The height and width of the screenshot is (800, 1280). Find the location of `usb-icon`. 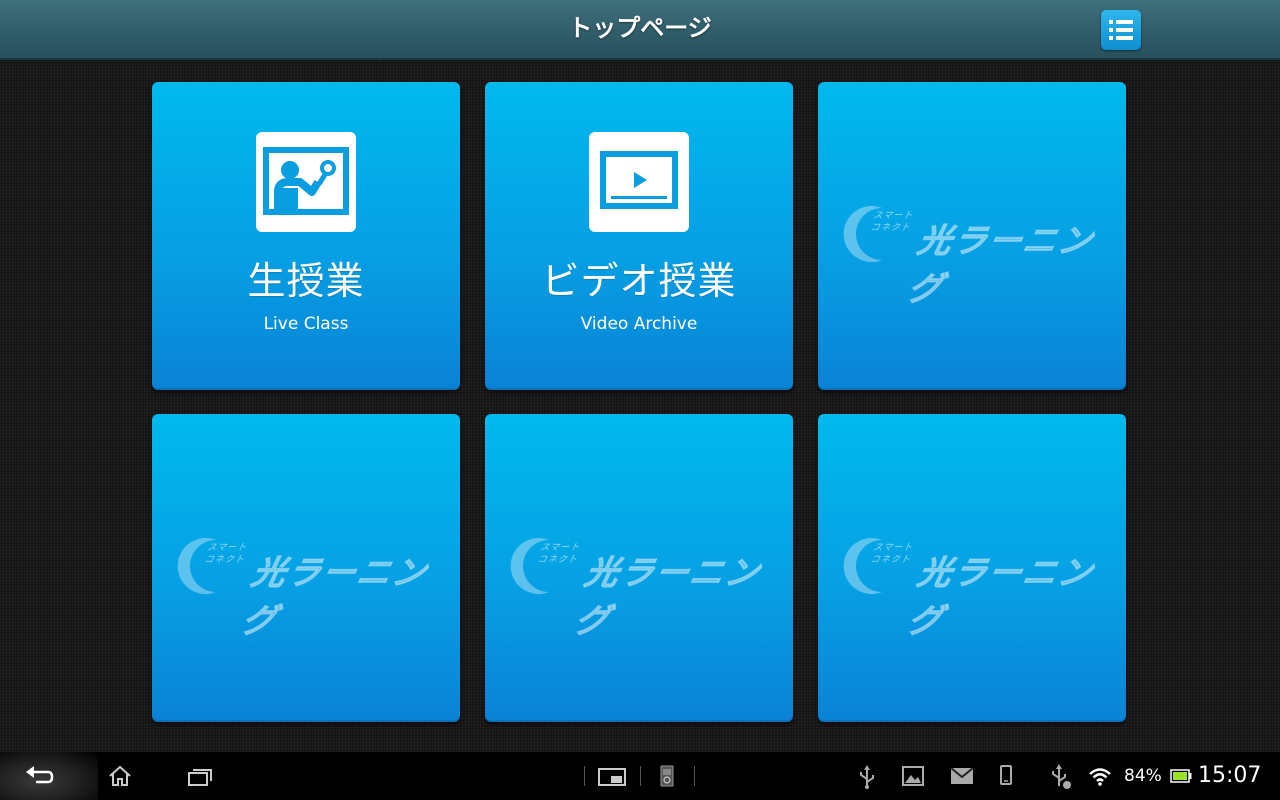

usb-icon is located at coordinates (867, 777).